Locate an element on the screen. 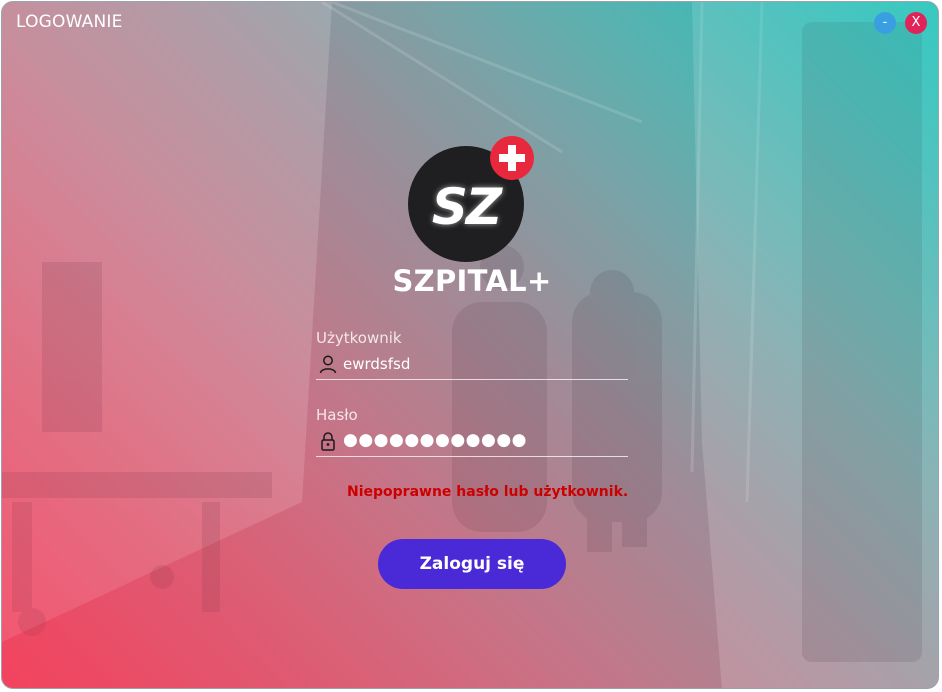  username-value: ewrdsfsd is located at coordinates (377, 364).